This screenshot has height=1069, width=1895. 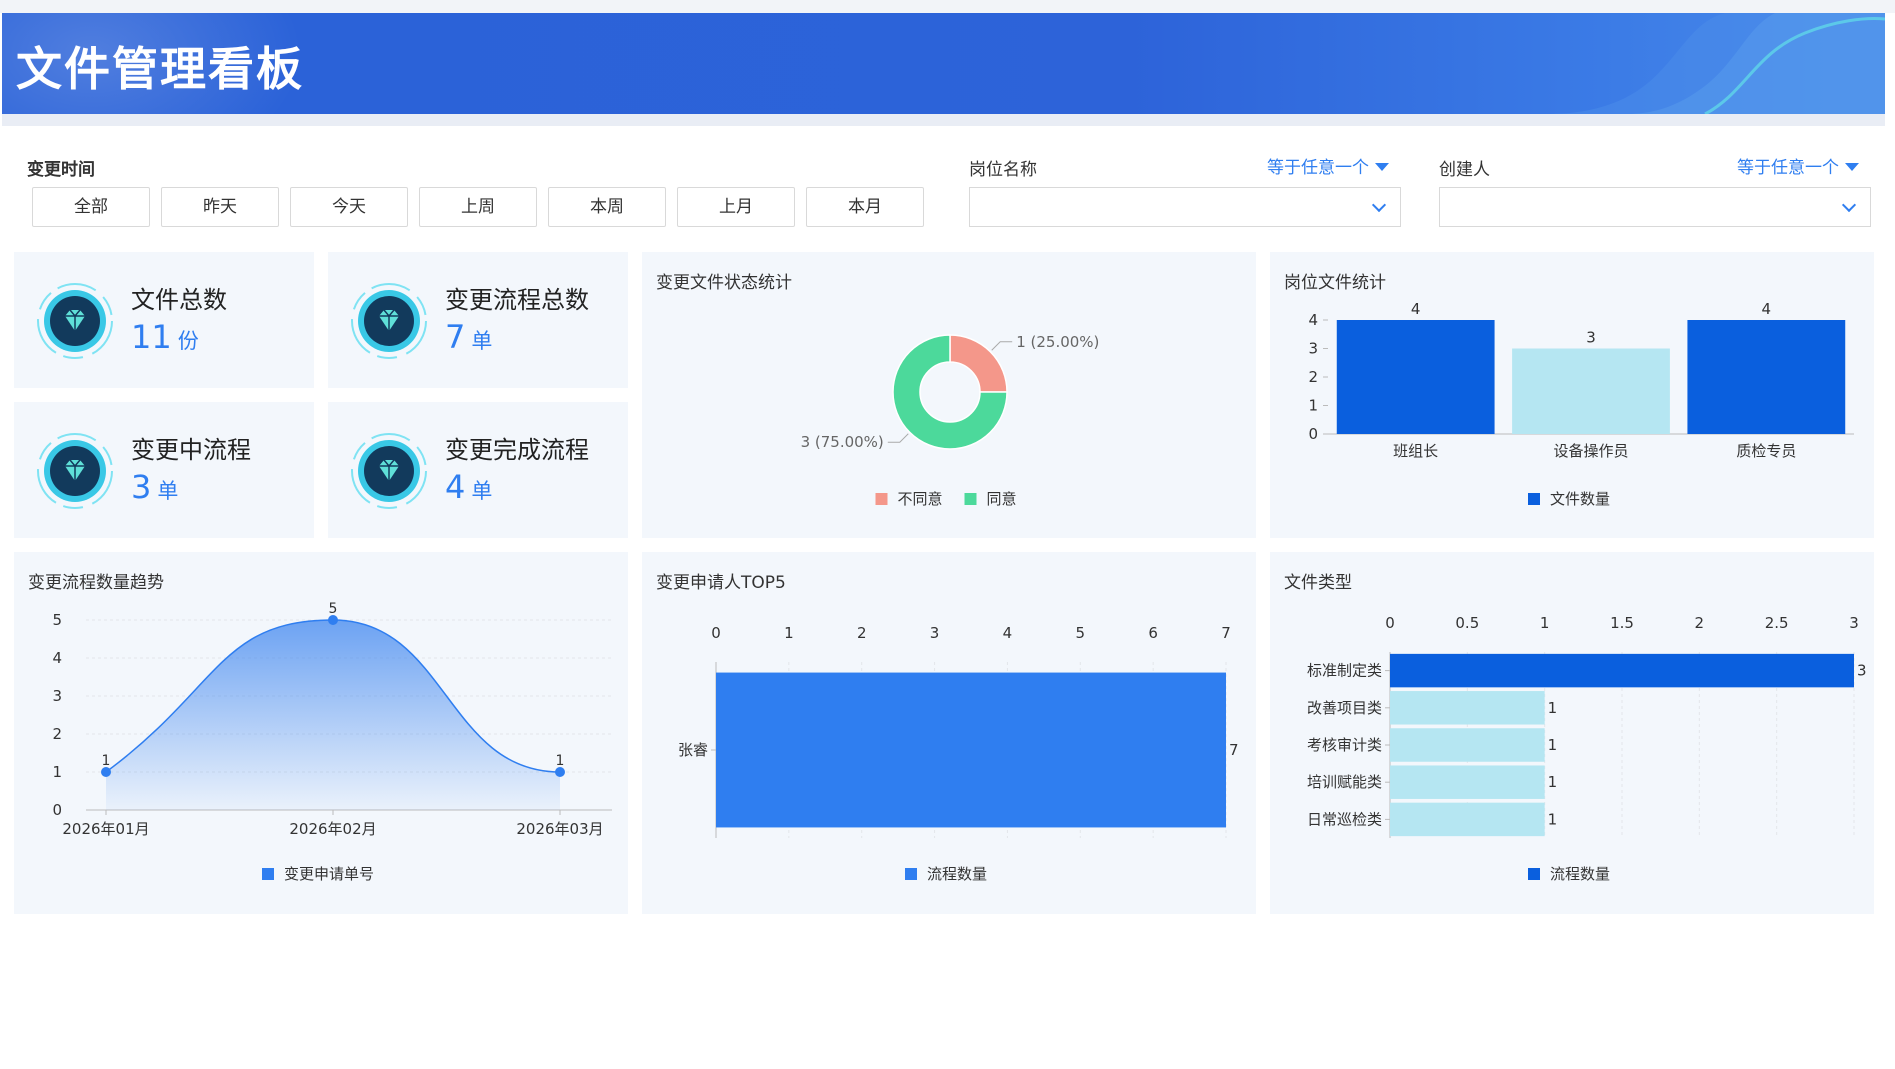 What do you see at coordinates (1415, 451) in the screenshot?
I see `x-tick-label: 班组长` at bounding box center [1415, 451].